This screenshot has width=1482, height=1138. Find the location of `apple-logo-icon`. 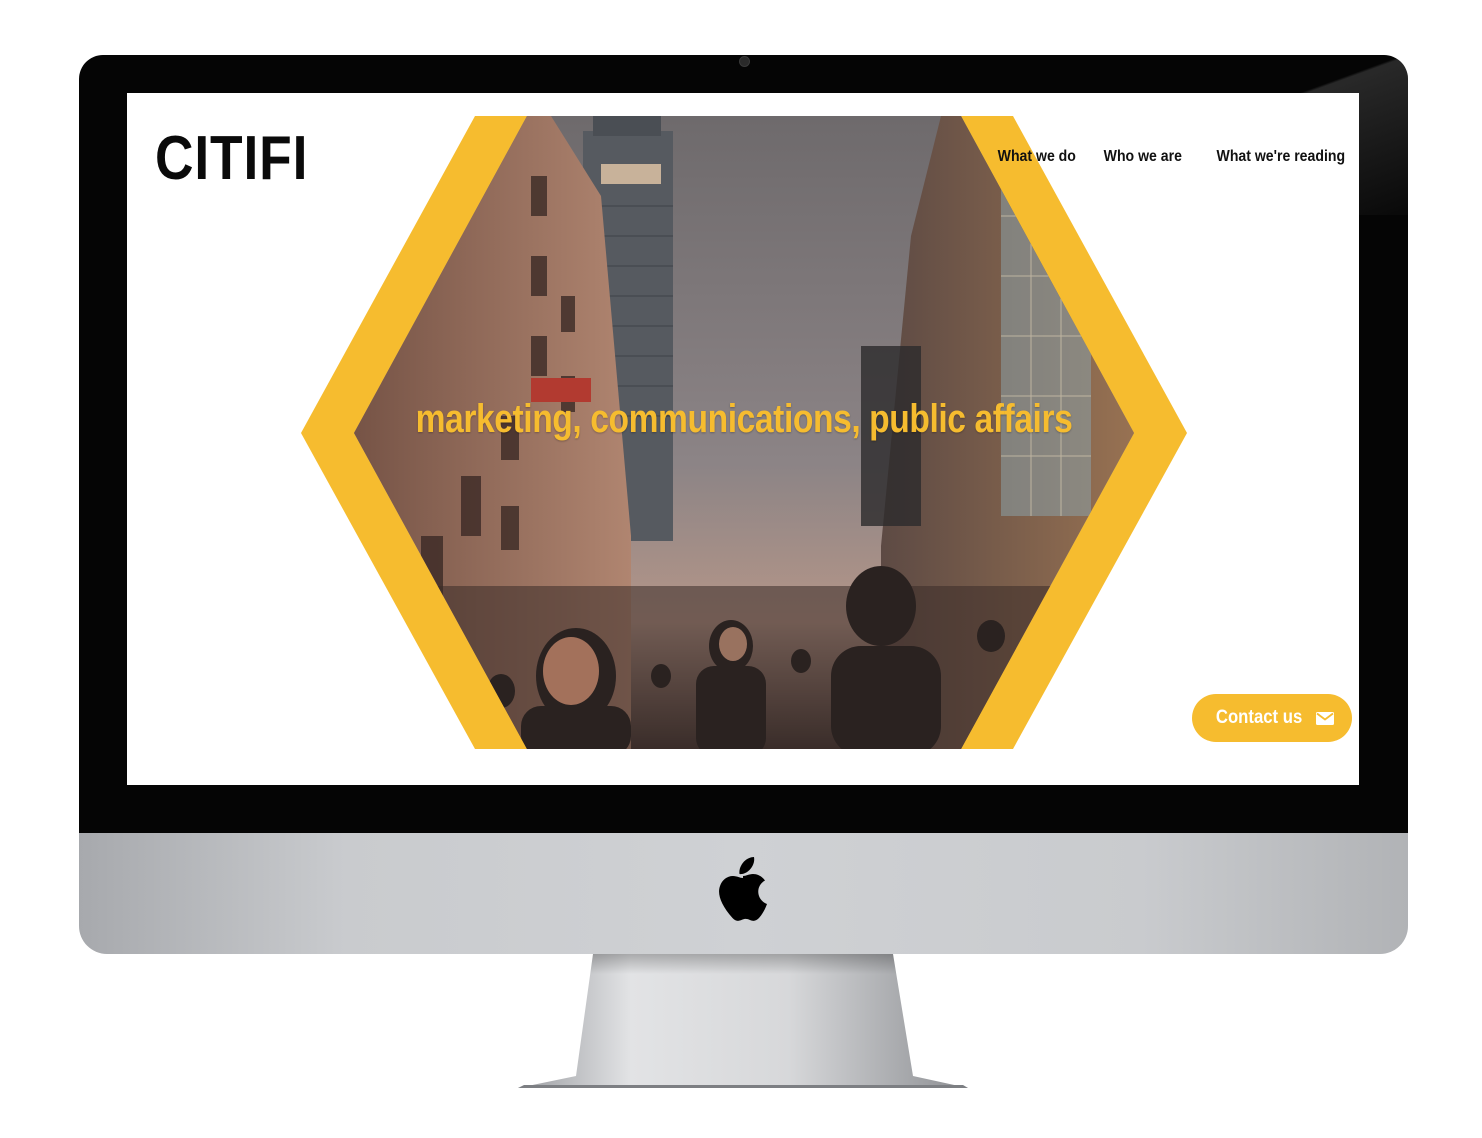

apple-logo-icon is located at coordinates (743, 889).